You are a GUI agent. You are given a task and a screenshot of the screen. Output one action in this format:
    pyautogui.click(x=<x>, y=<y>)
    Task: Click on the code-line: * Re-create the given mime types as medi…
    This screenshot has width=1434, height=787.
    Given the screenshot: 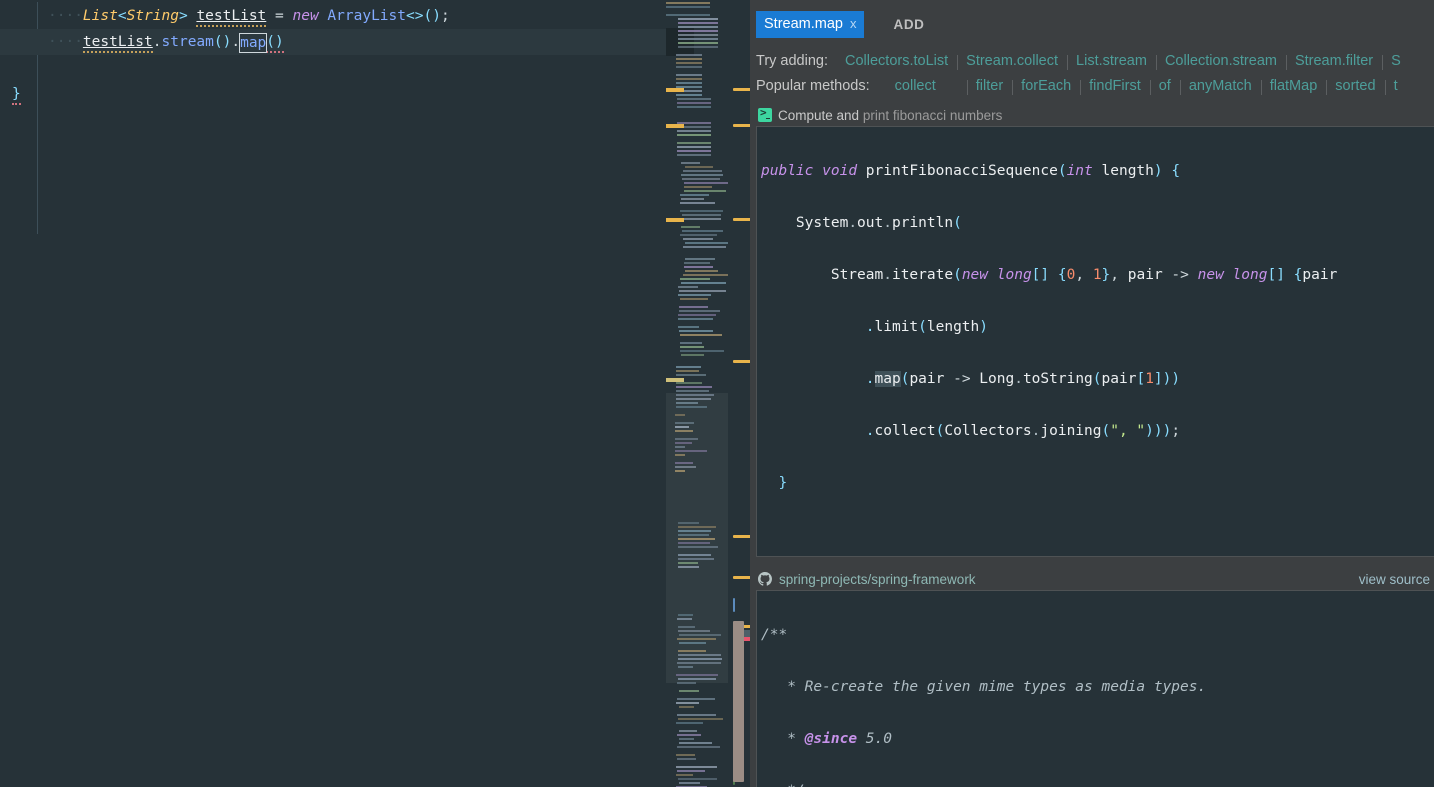 What is the action you would take?
    pyautogui.click(x=997, y=687)
    